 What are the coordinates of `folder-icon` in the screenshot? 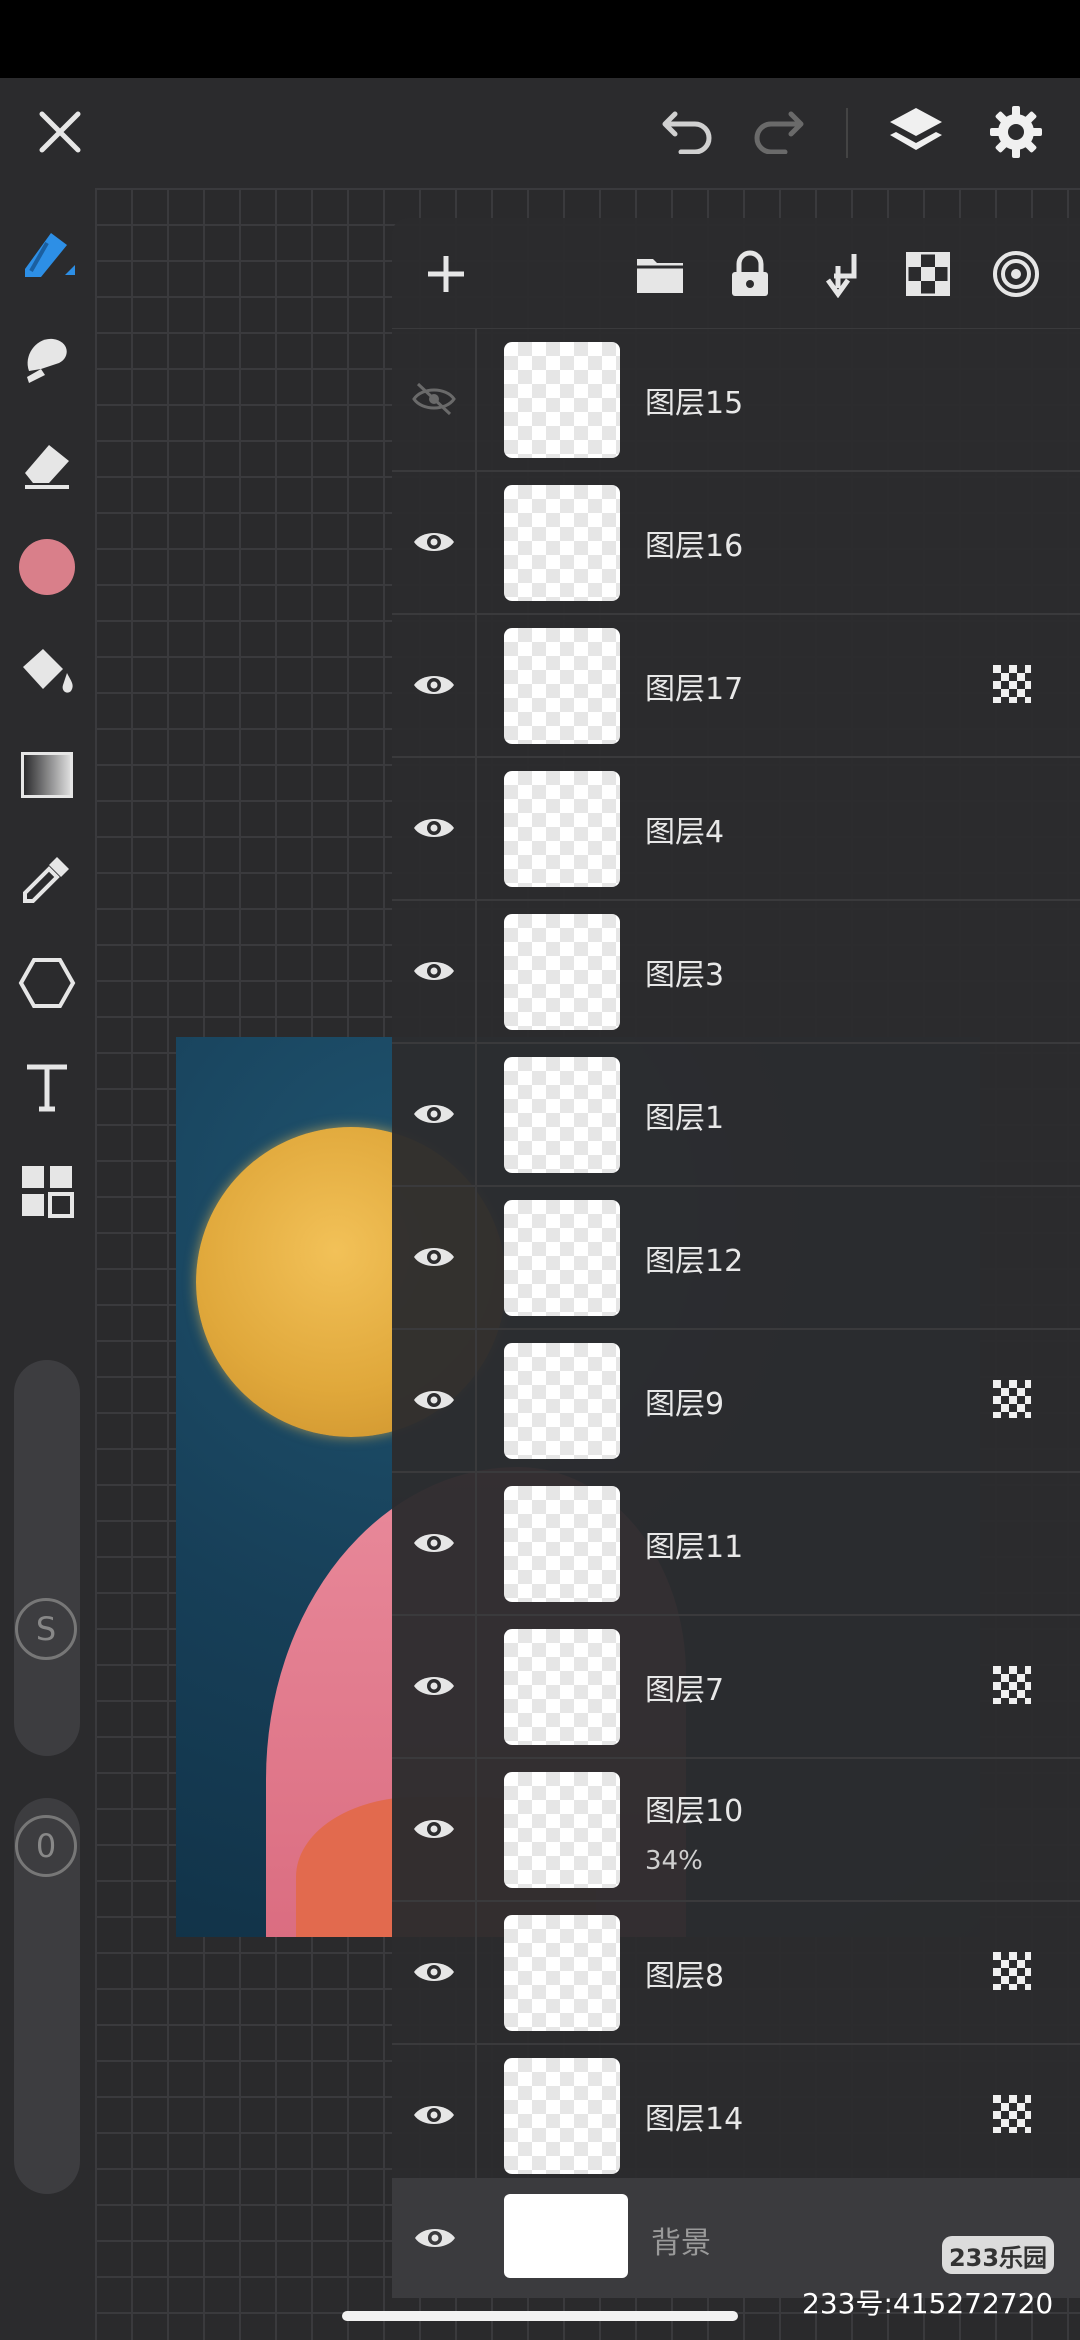 It's located at (660, 276).